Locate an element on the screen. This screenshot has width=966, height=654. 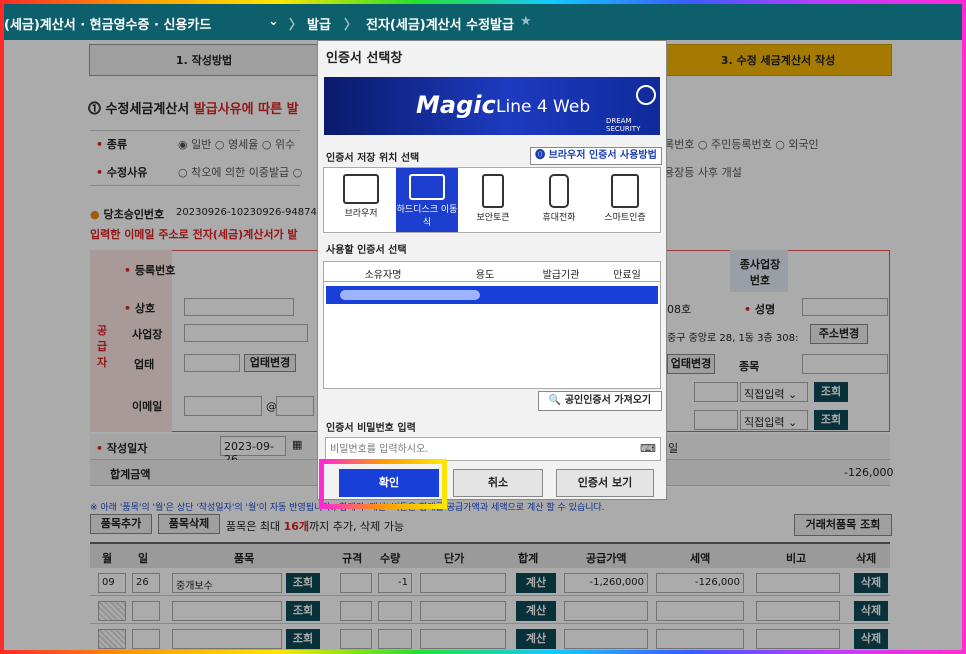
cert-col-expiry: 만료일 is located at coordinates (627, 275).